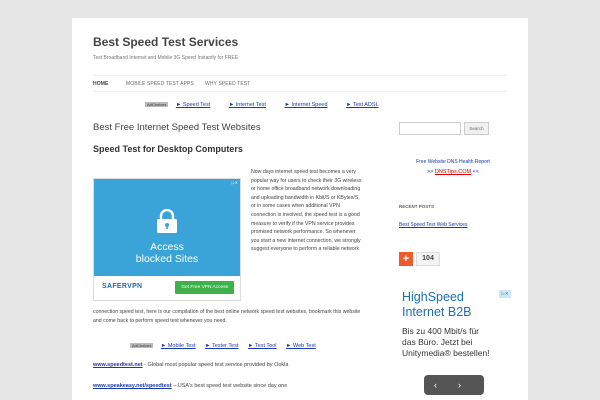 Image resolution: width=600 pixels, height=400 pixels. What do you see at coordinates (167, 253) in the screenshot?
I see `ad-headline: Access blocked Sites` at bounding box center [167, 253].